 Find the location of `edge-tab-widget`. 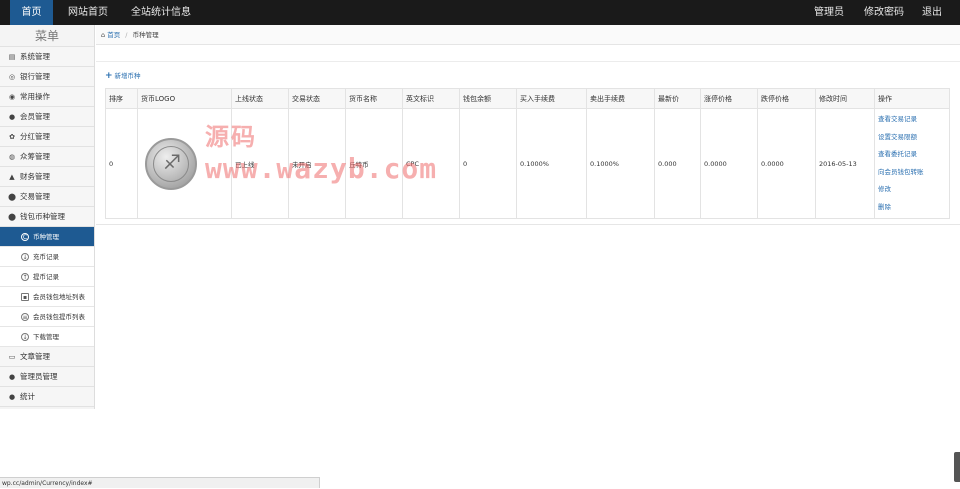

edge-tab-widget is located at coordinates (957, 467).